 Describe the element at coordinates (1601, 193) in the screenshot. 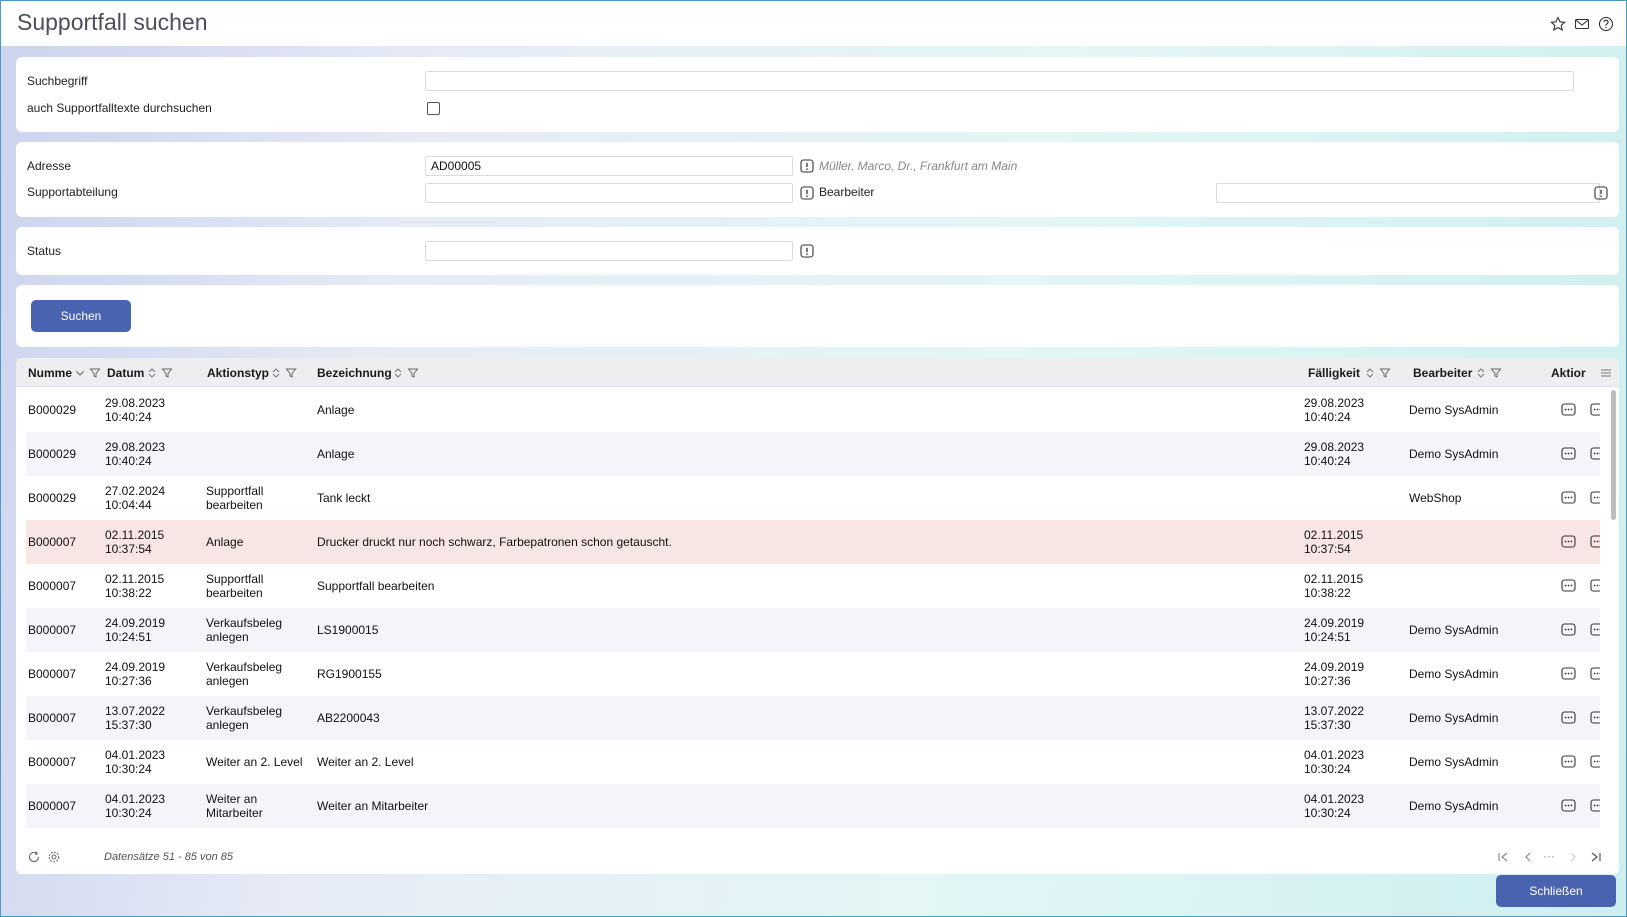

I see `bearbeiter-lookup-icon` at that location.